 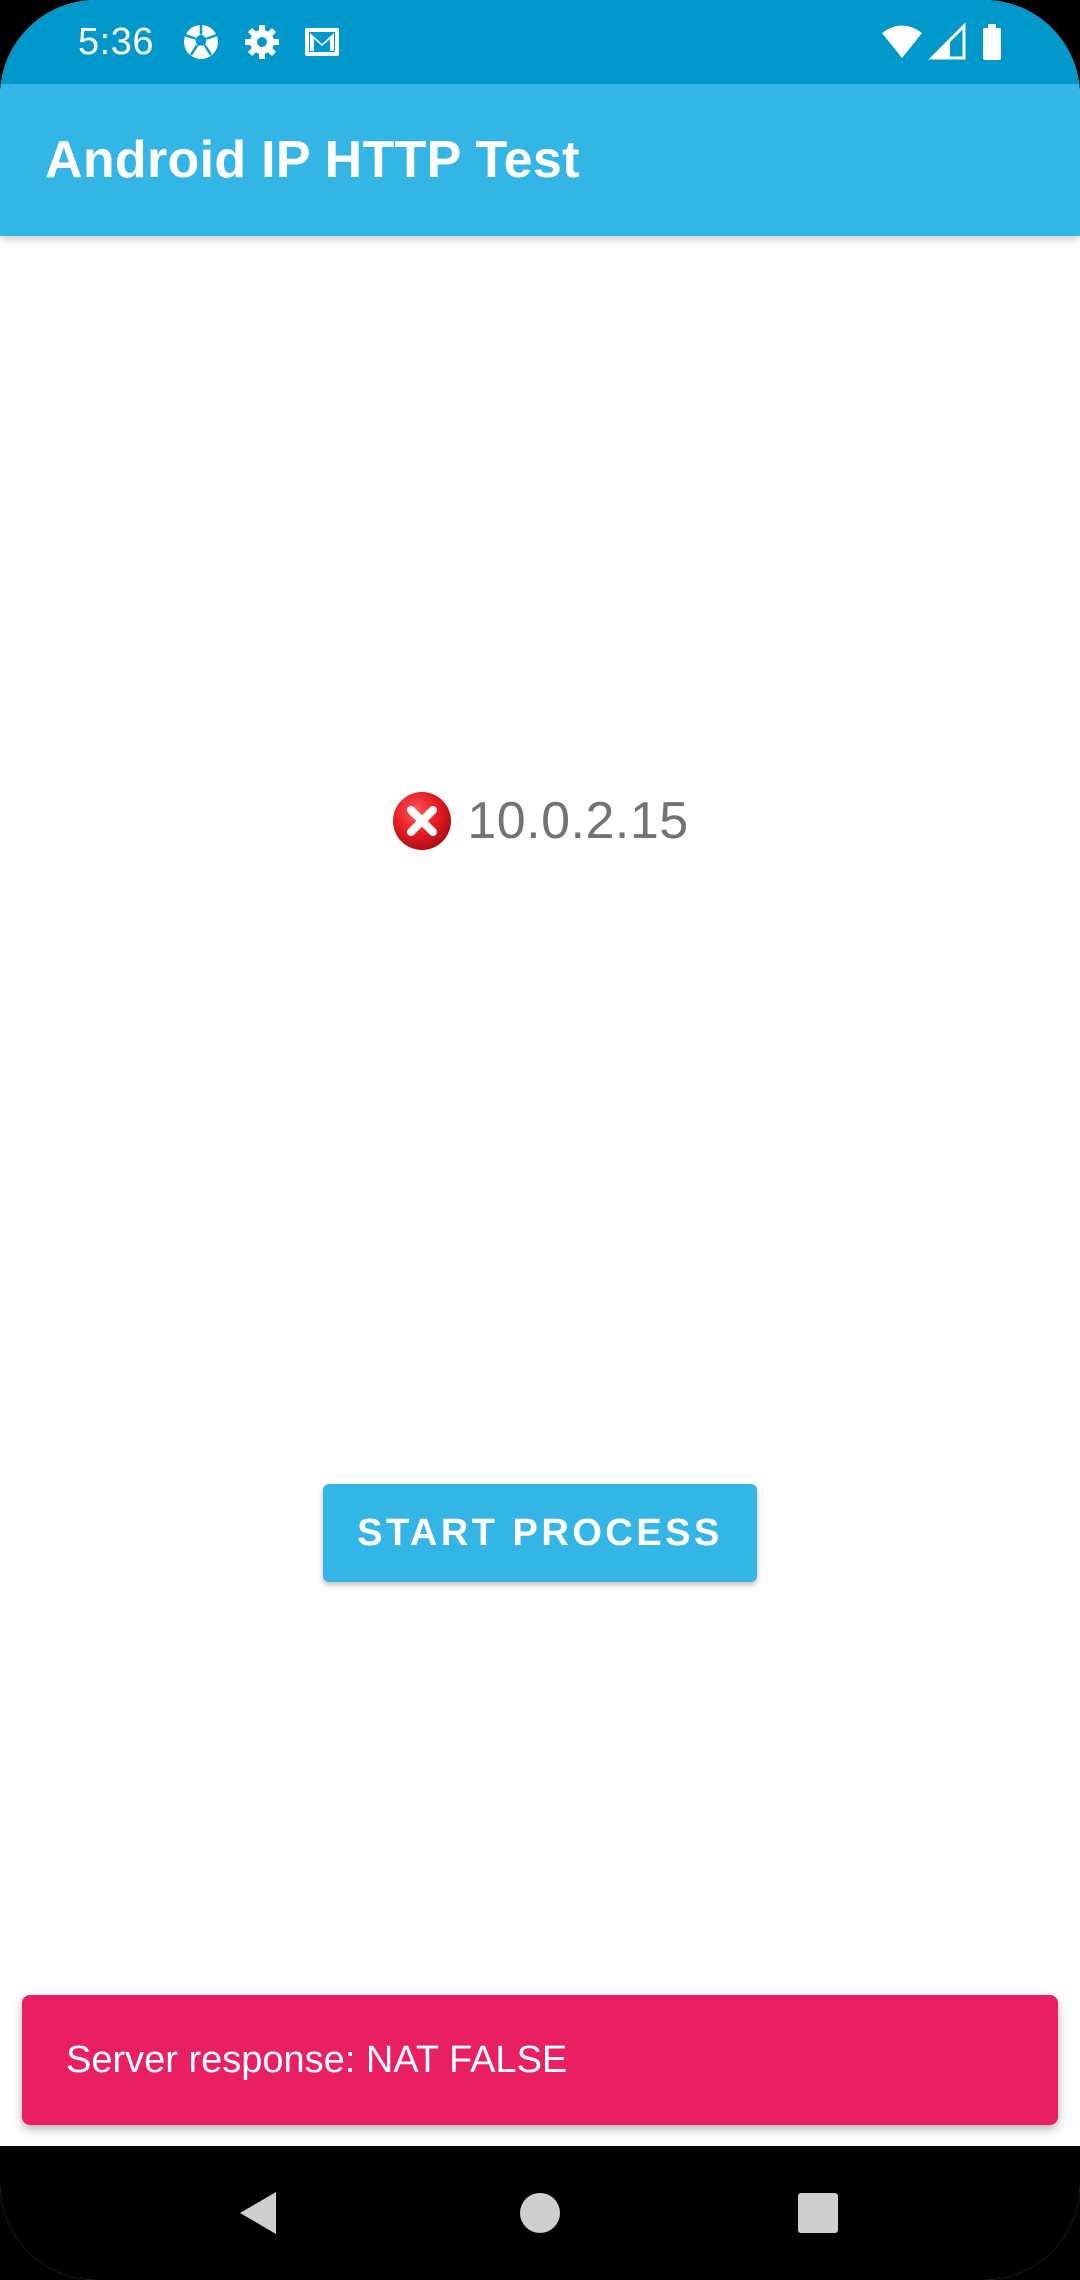 What do you see at coordinates (578, 821) in the screenshot?
I see `ip-address-text: 10.0.2.15` at bounding box center [578, 821].